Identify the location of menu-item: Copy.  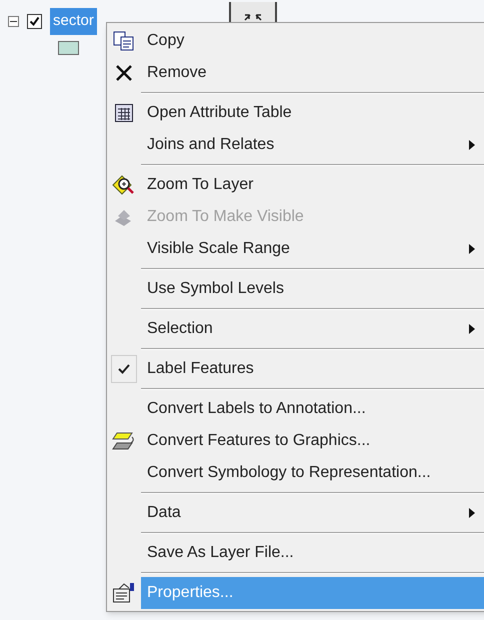
(295, 41).